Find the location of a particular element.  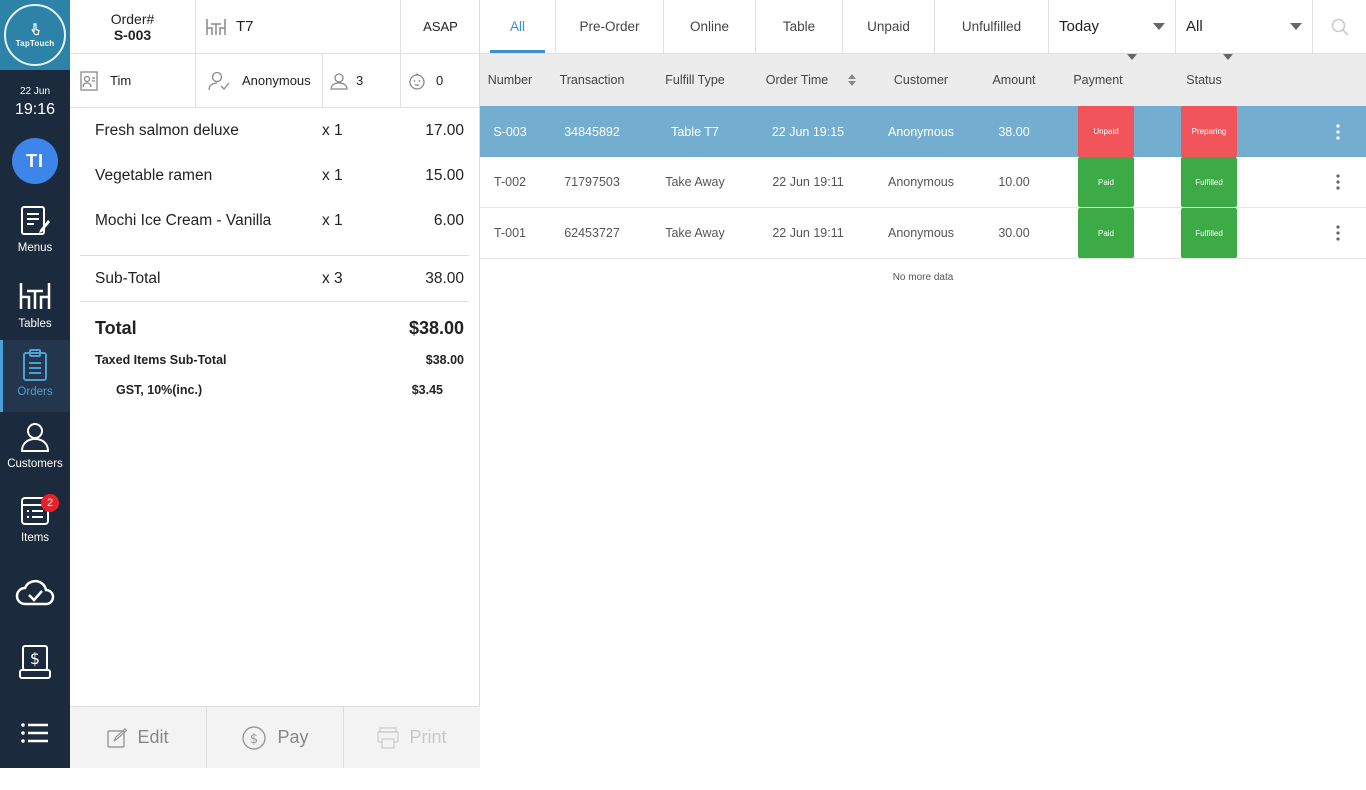

order-item: Mochi Ice Cream - Vanilla x 1 6.00 is located at coordinates (274, 220).